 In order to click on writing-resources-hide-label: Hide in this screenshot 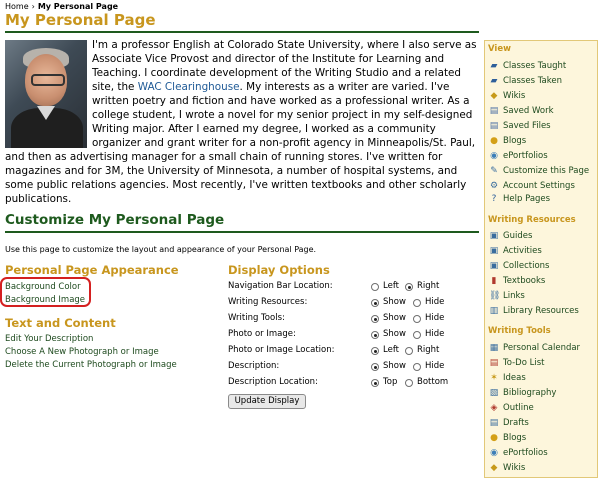, I will do `click(435, 302)`.